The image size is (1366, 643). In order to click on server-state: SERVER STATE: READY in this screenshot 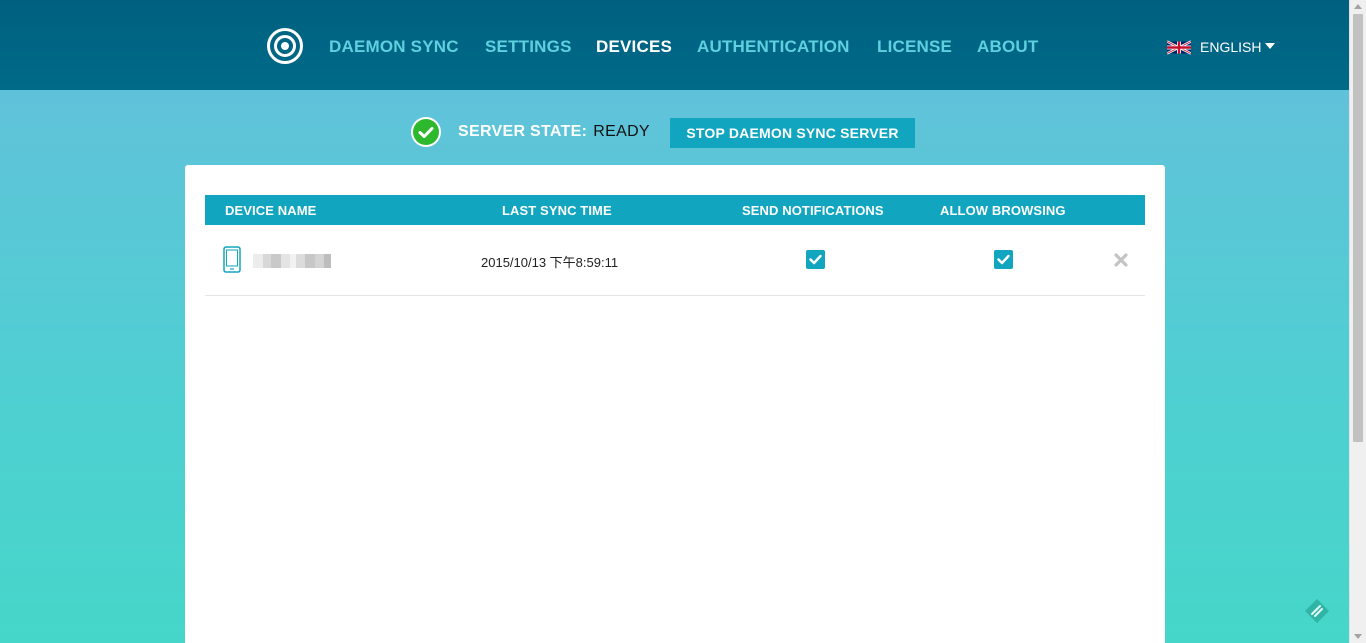, I will do `click(530, 132)`.